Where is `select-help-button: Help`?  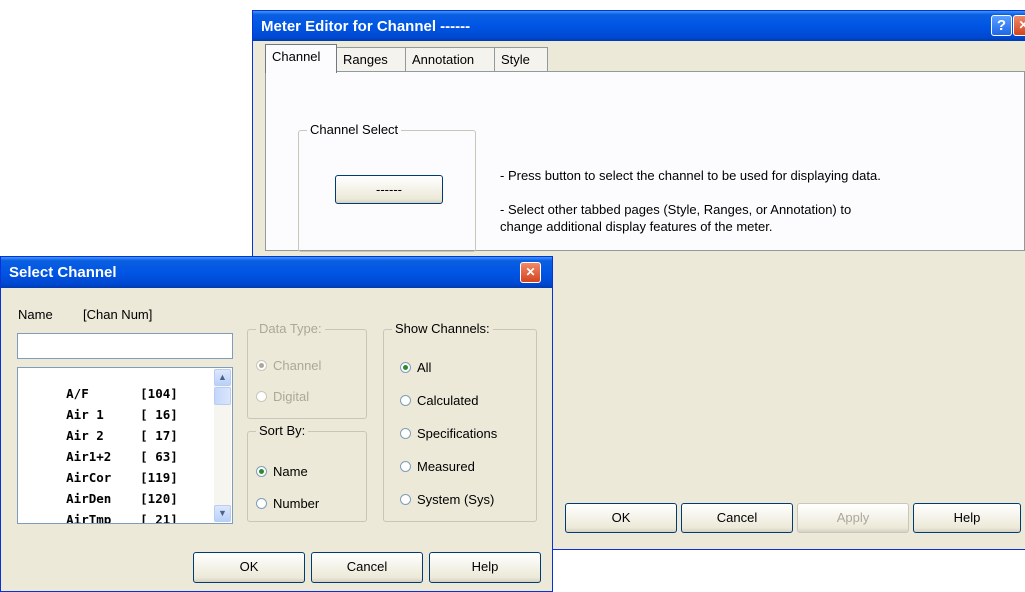 select-help-button: Help is located at coordinates (485, 567).